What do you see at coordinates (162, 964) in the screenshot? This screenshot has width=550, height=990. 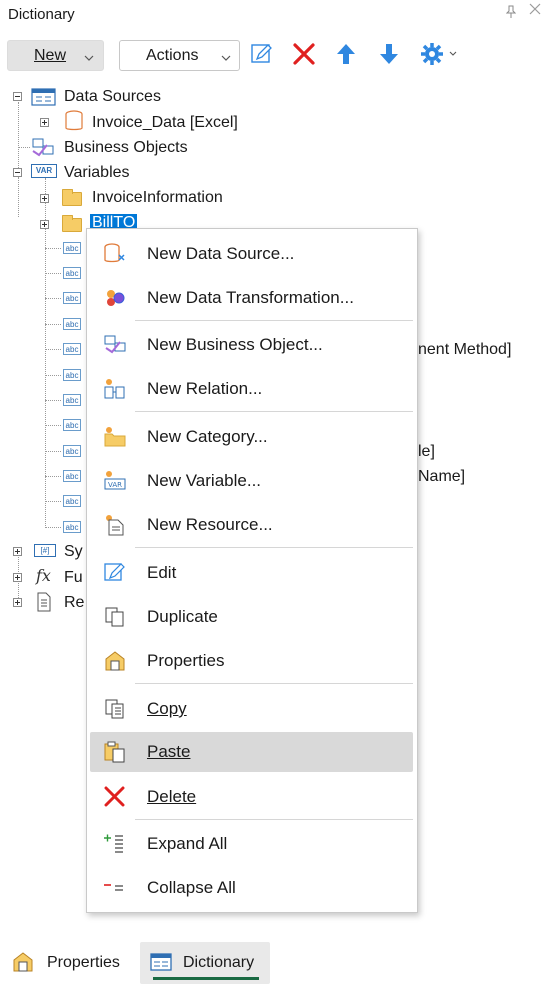 I see `dictionary-icon` at bounding box center [162, 964].